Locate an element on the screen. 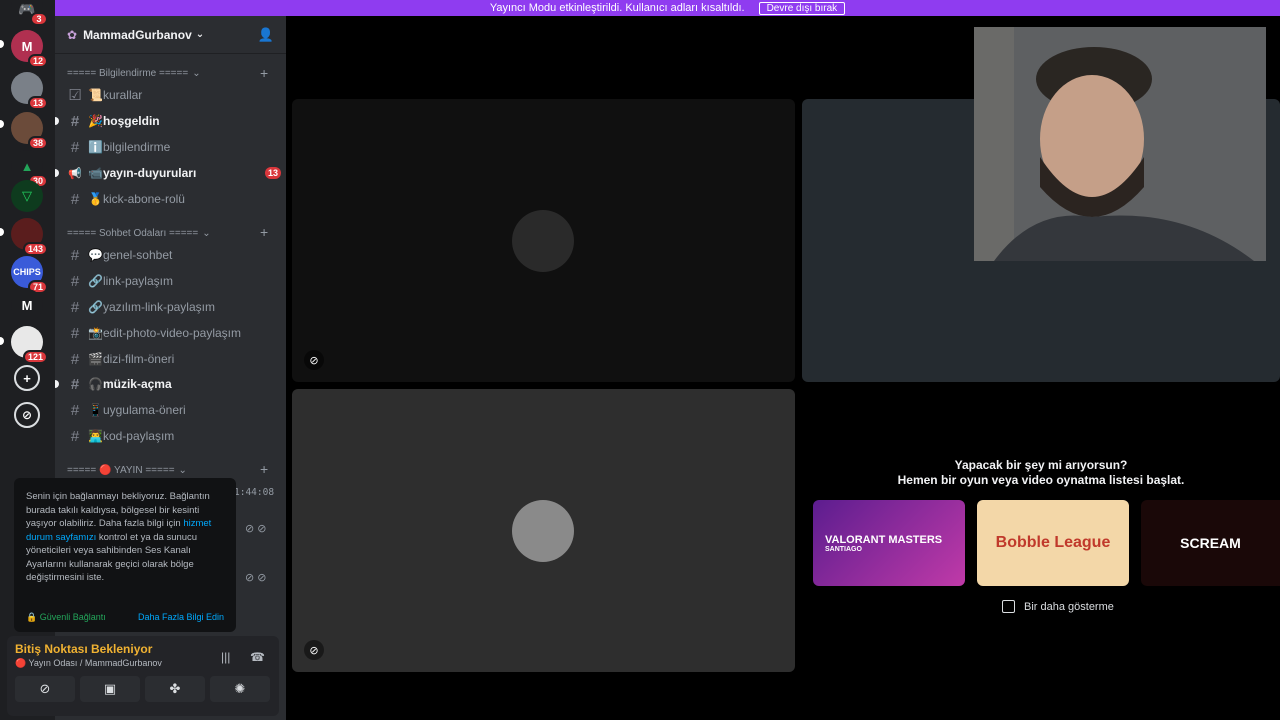 This screenshot has height=720, width=1280. server-icon: 38 is located at coordinates (29, 131).